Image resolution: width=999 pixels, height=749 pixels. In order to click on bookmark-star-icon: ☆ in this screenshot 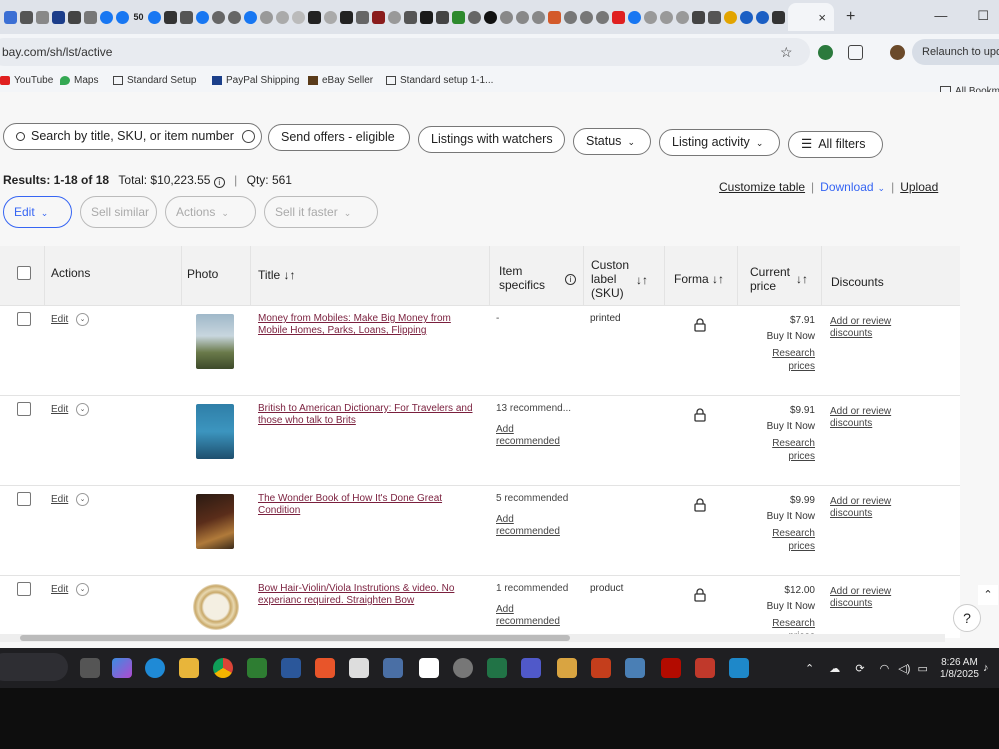, I will do `click(786, 52)`.